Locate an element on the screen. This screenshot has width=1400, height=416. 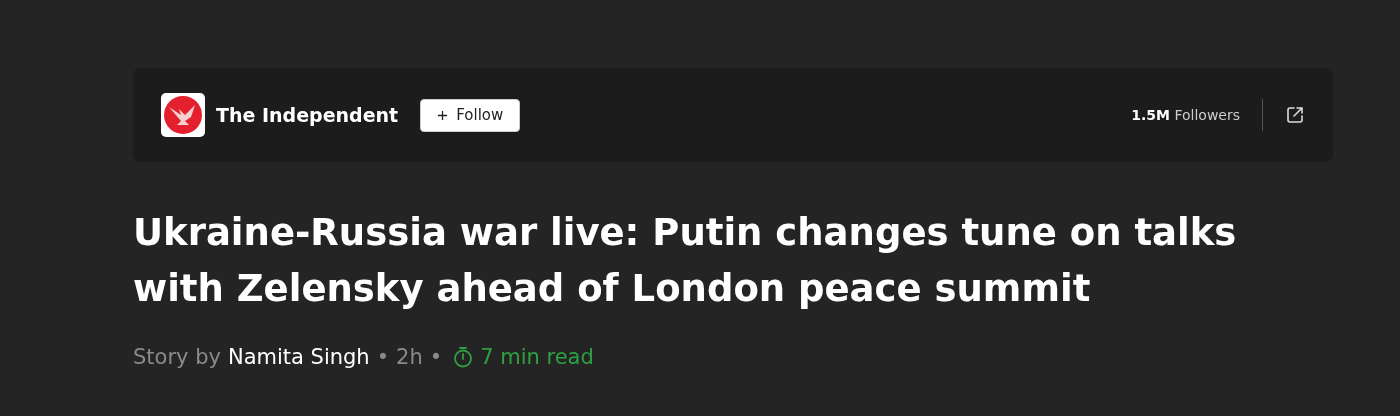
eagle-logo-icon is located at coordinates (183, 115).